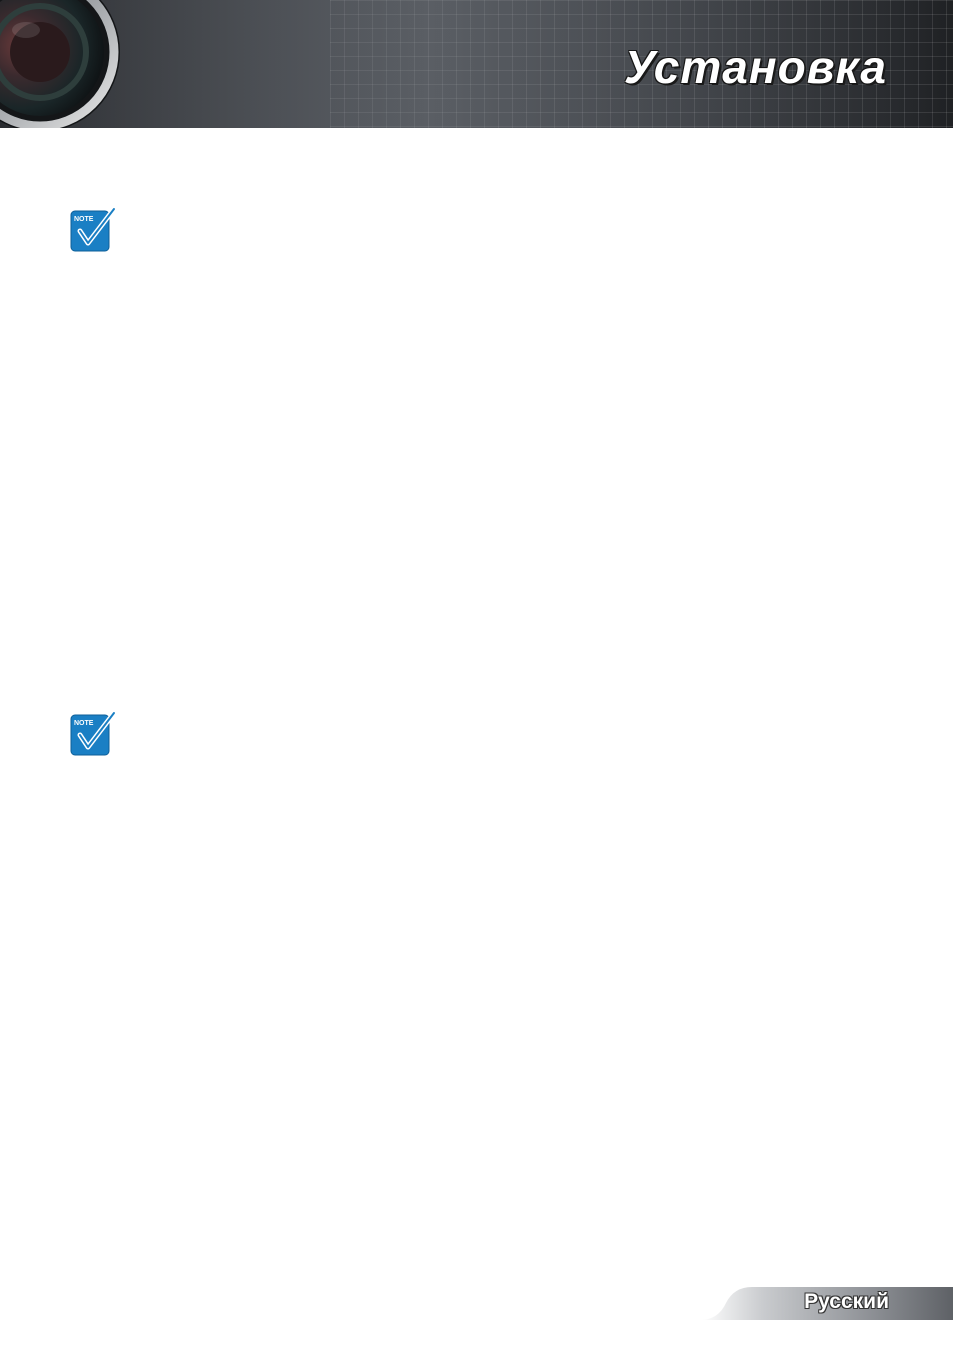 This screenshot has height=1352, width=953. What do you see at coordinates (846, 1301) in the screenshot?
I see `footer-language-label: Русский` at bounding box center [846, 1301].